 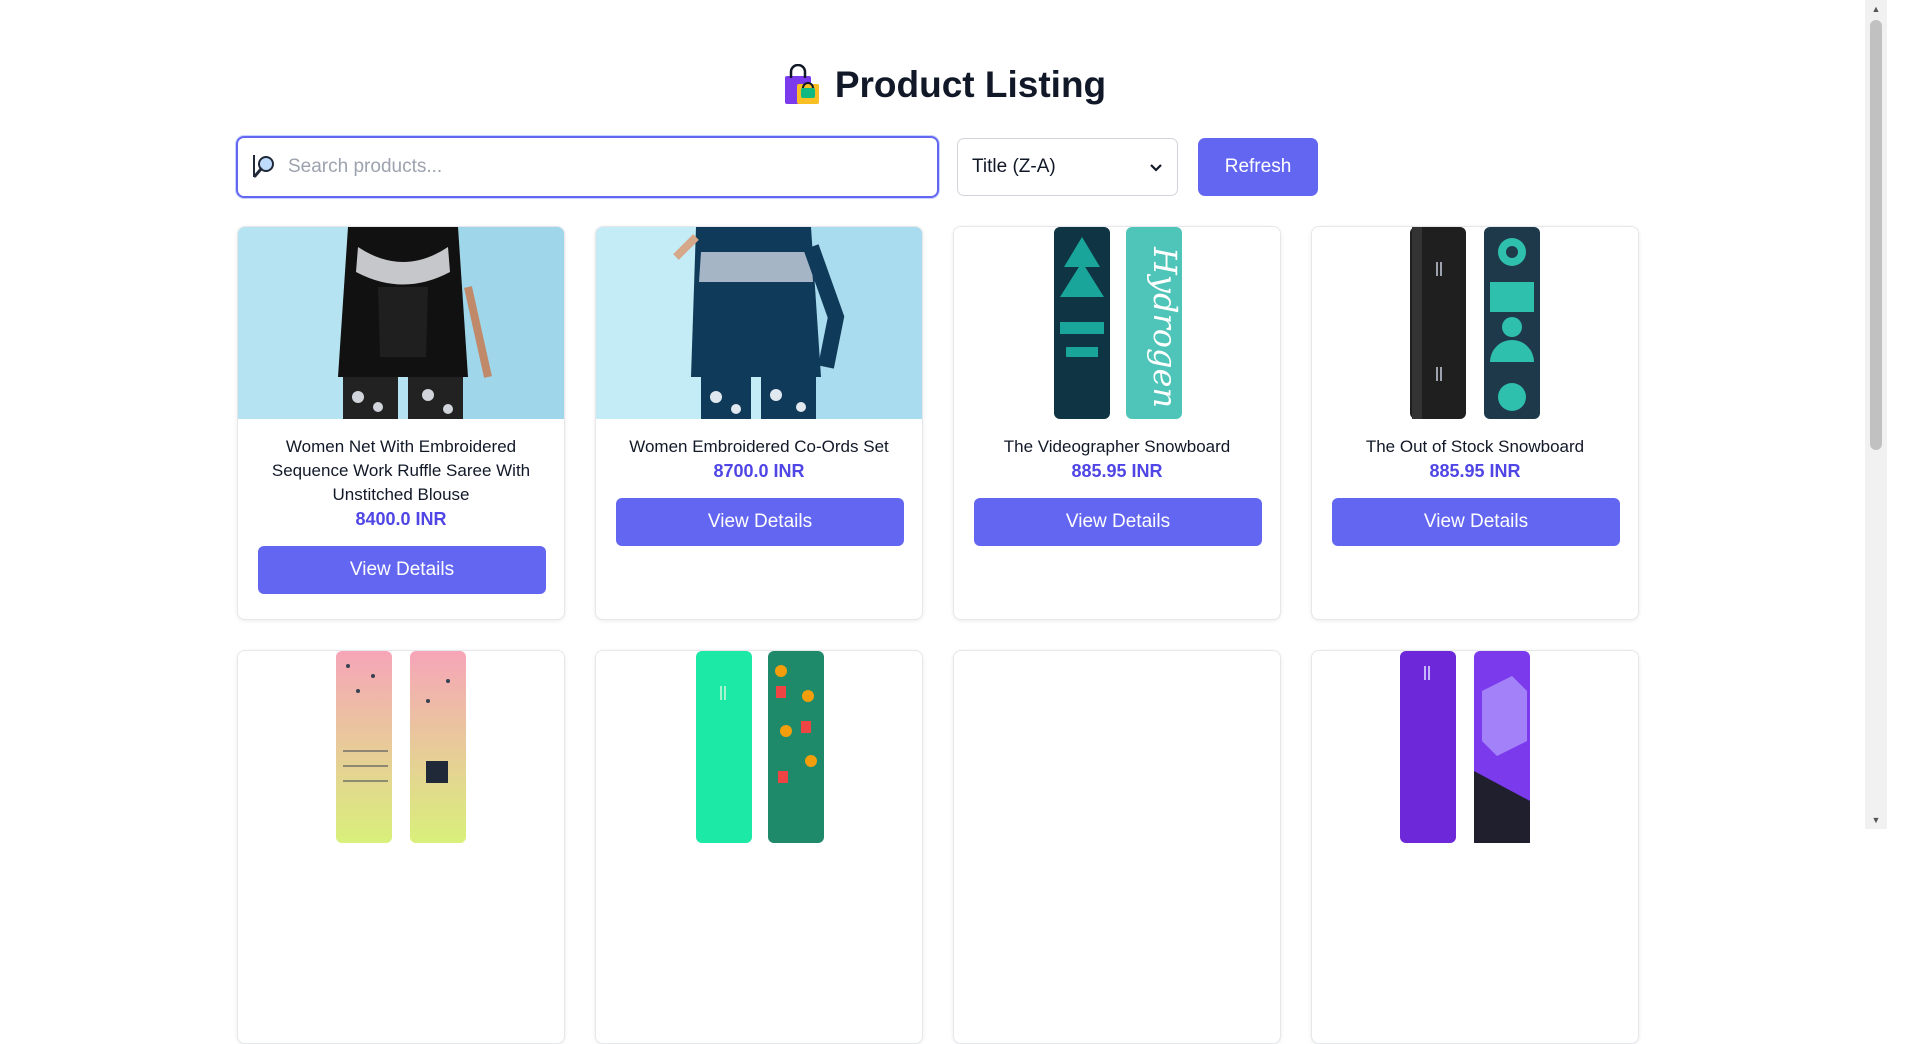 What do you see at coordinates (1876, 820) in the screenshot?
I see `scroll-down-arrow: ▼` at bounding box center [1876, 820].